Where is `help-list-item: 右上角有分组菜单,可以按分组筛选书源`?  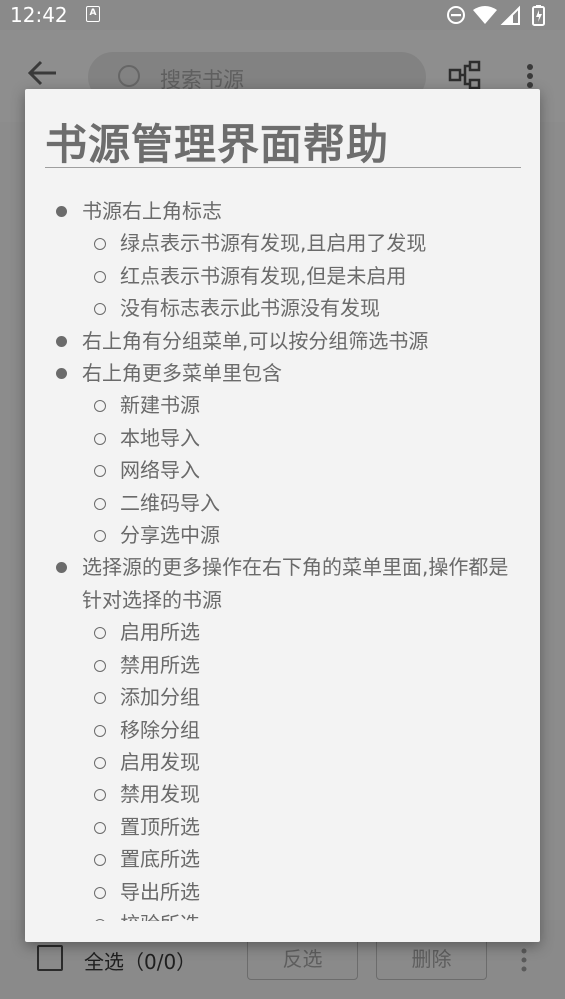
help-list-item: 右上角有分组菜单,可以按分组筛选书源 is located at coordinates (282, 341).